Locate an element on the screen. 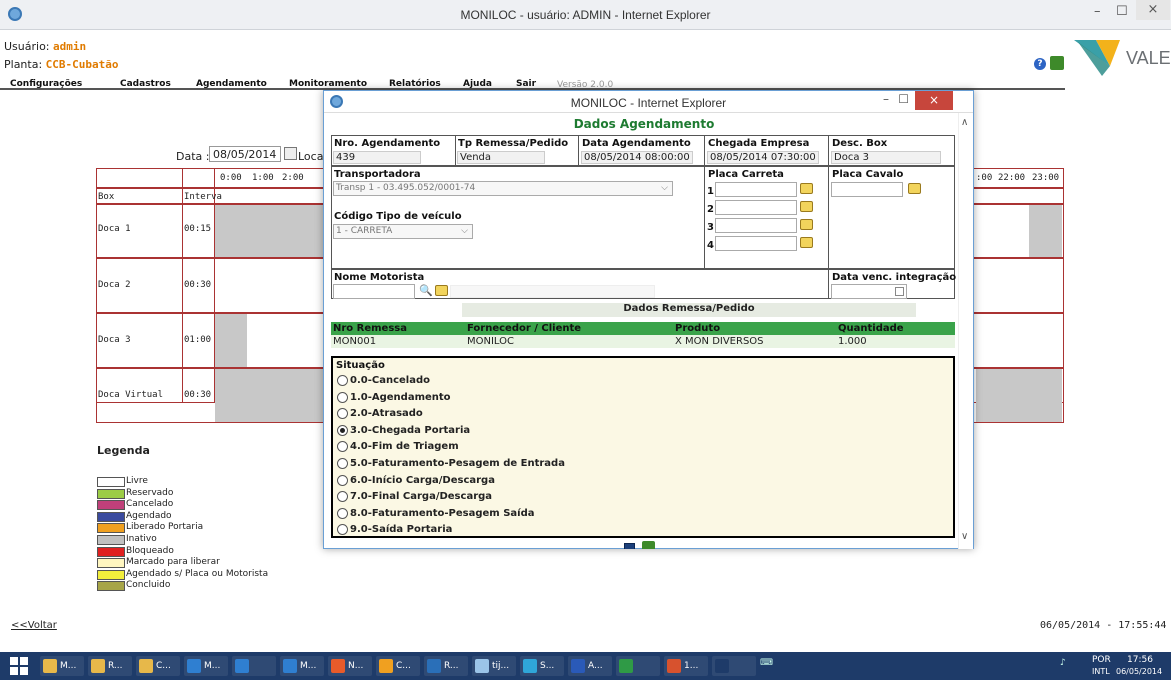 Image resolution: width=1171 pixels, height=696 pixels. divider is located at coordinates (828, 284).